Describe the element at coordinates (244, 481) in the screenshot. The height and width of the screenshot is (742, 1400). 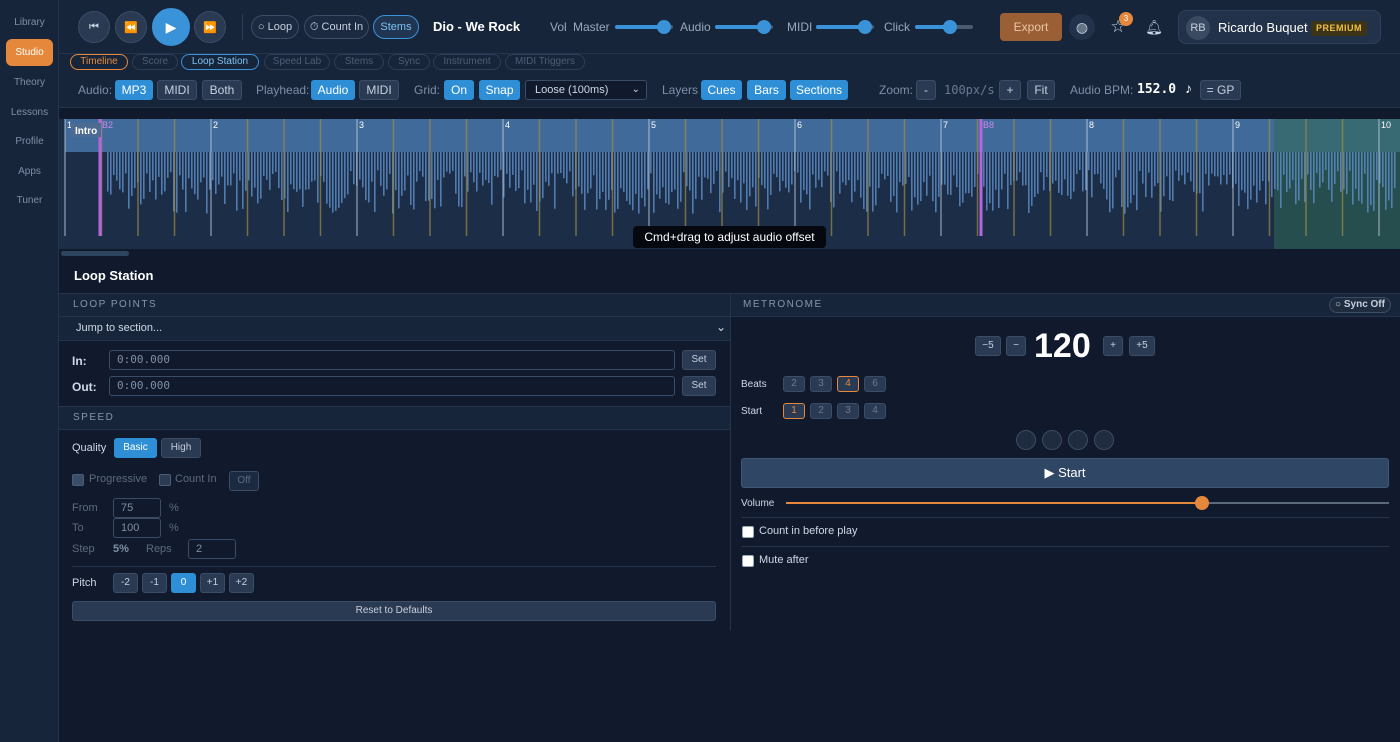
I see `count-in-off-button: Off` at that location.